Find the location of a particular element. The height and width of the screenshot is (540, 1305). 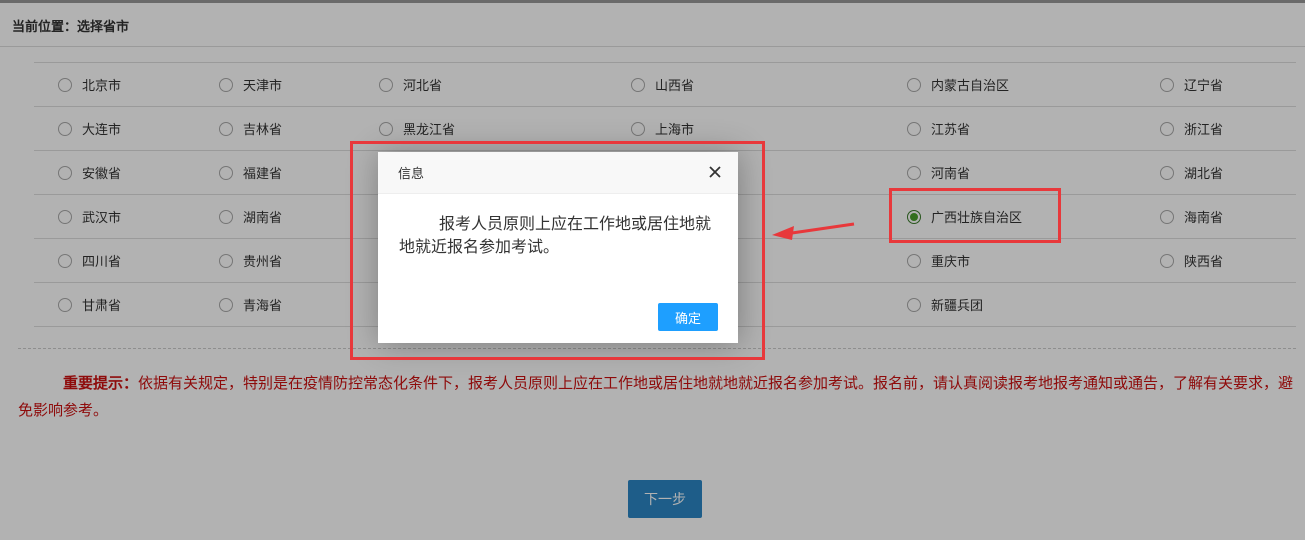

dialog-highlight-box is located at coordinates (557, 250).